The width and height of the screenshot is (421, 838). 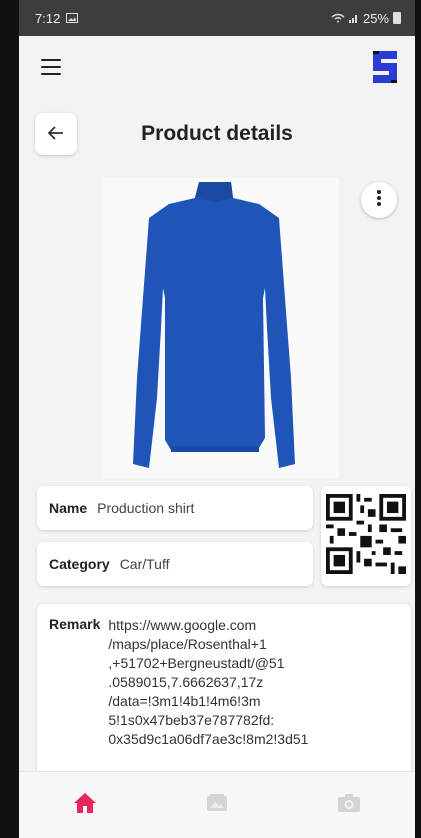 I want to click on remark-line: .0589015,7.6662637,17z, so click(x=186, y=682).